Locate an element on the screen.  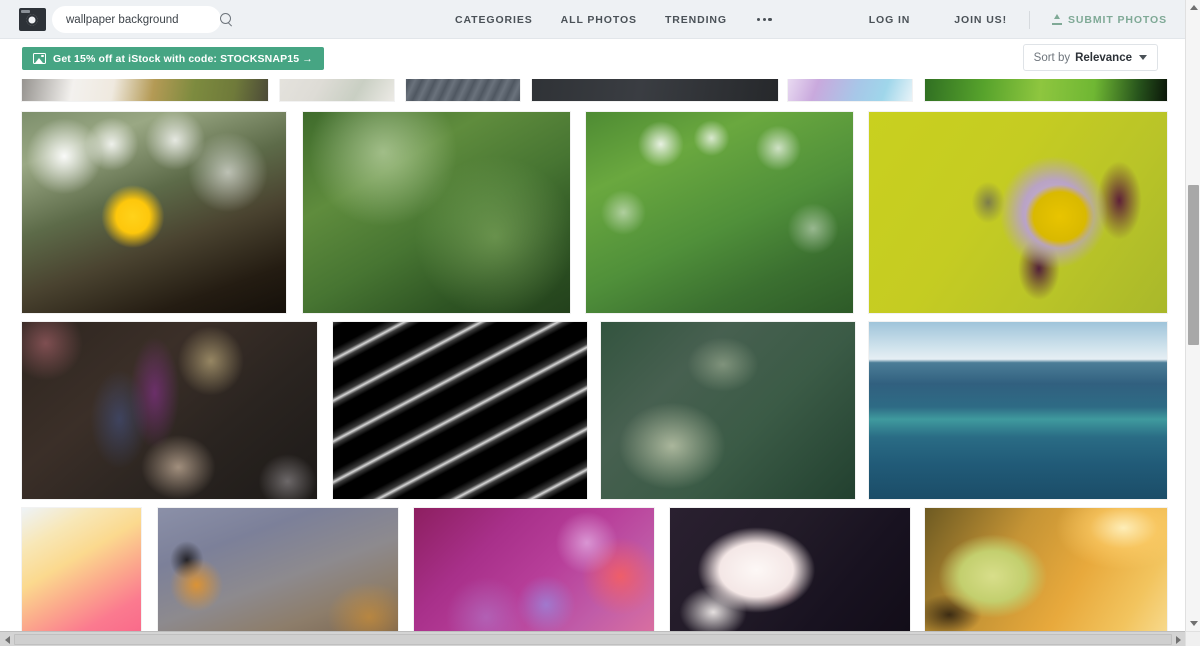
scroll-up-button is located at coordinates (1193, 7).